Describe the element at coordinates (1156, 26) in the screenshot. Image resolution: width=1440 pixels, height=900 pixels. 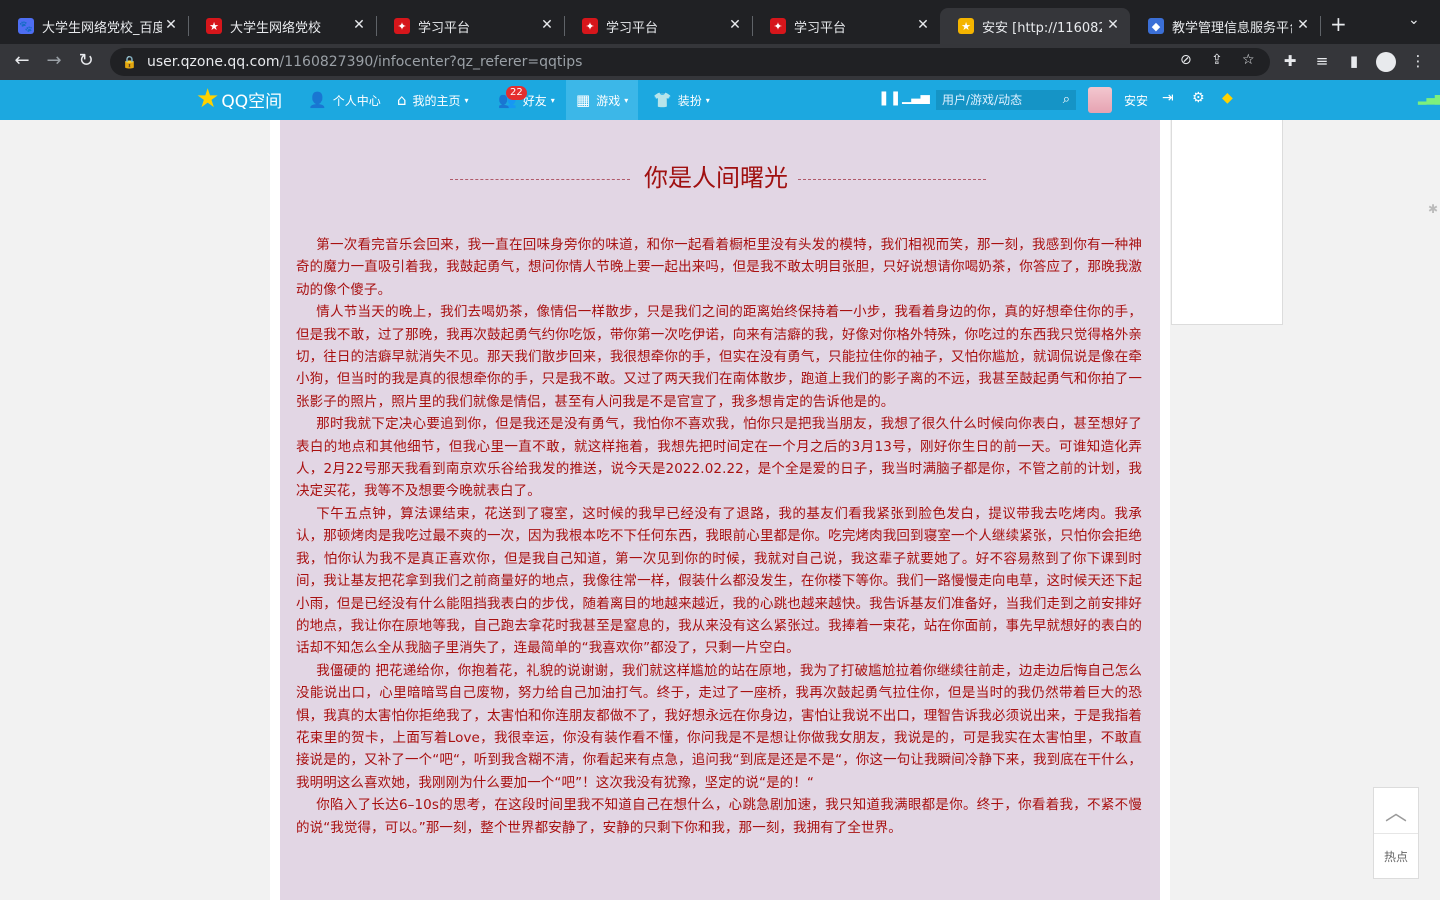
I see `tab-favicon-icon: ◆` at that location.